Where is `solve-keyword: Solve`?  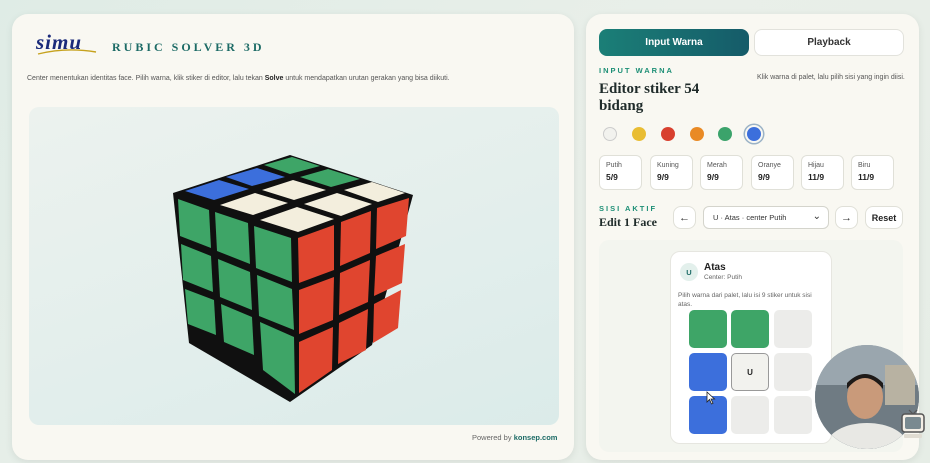 solve-keyword: Solve is located at coordinates (274, 78).